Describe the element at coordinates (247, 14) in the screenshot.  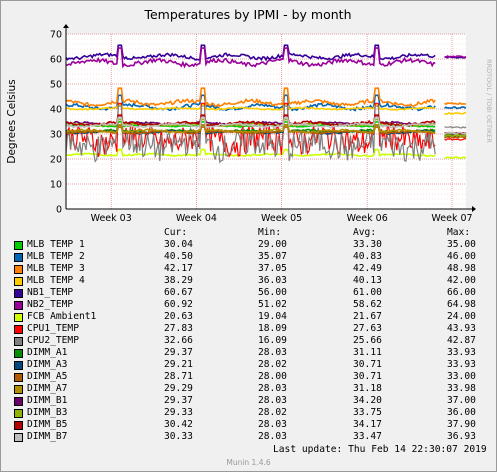
I see `chart-title: Temperatures by IPMI - by month` at that location.